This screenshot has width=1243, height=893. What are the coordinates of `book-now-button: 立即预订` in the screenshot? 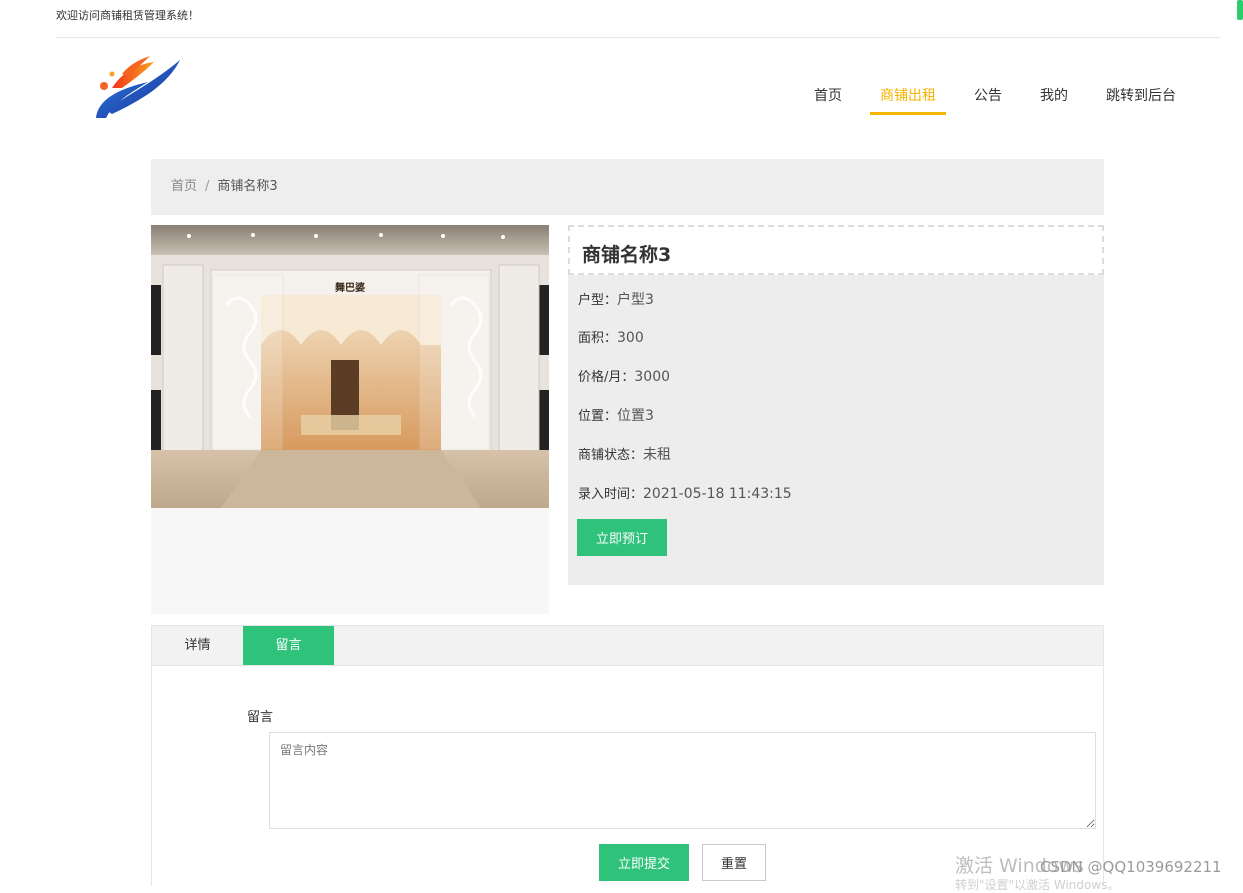 It's located at (622, 537).